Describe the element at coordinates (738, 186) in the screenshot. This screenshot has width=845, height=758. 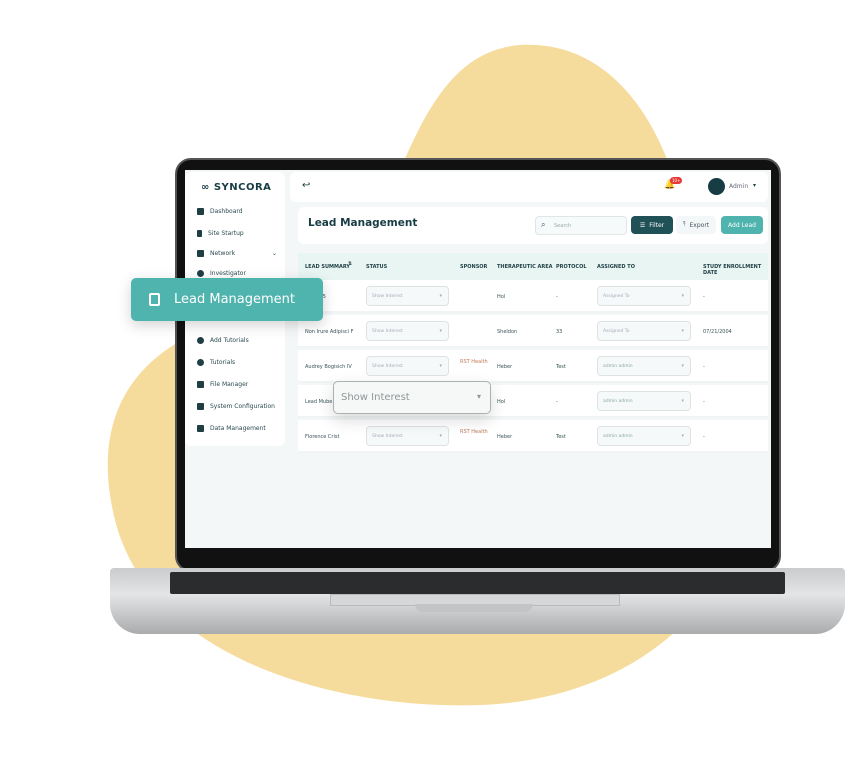
I see `user-menu: Admin` at that location.